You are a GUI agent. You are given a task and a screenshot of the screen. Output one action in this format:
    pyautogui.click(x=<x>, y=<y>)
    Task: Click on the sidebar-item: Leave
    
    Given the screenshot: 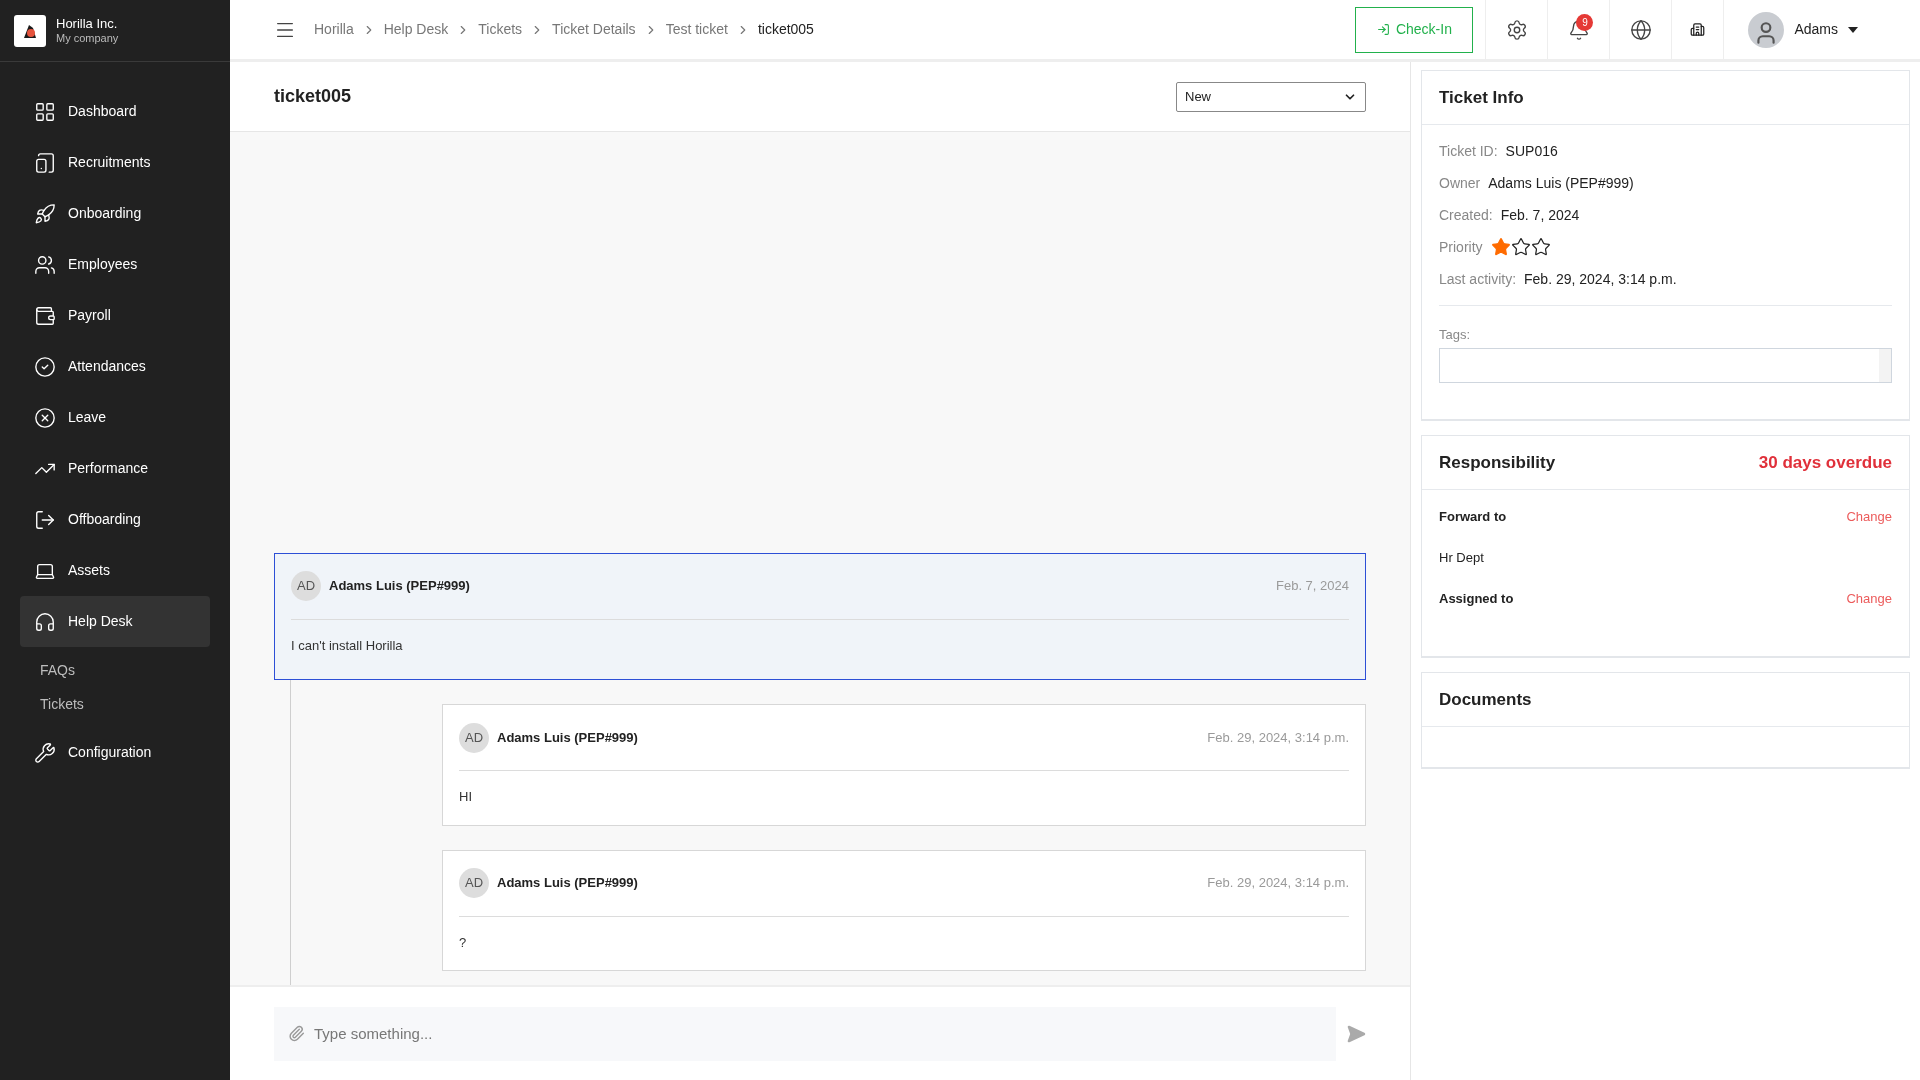 What is the action you would take?
    pyautogui.click(x=115, y=417)
    